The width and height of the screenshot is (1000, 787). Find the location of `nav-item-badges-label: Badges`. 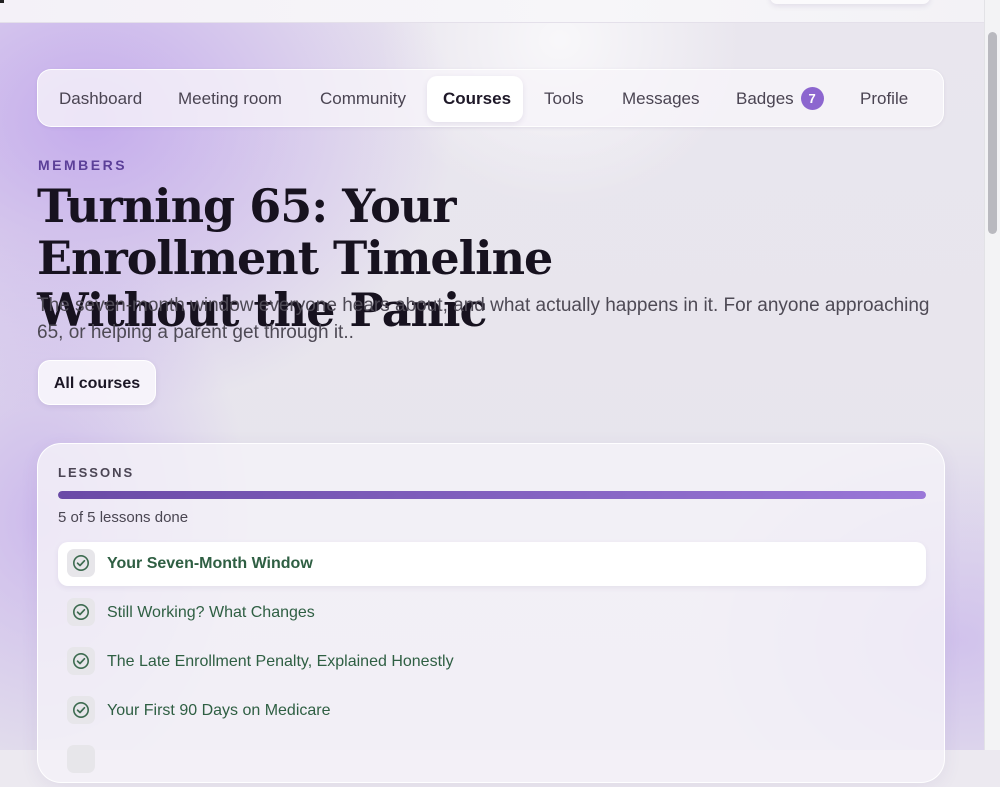

nav-item-badges-label: Badges is located at coordinates (765, 98).